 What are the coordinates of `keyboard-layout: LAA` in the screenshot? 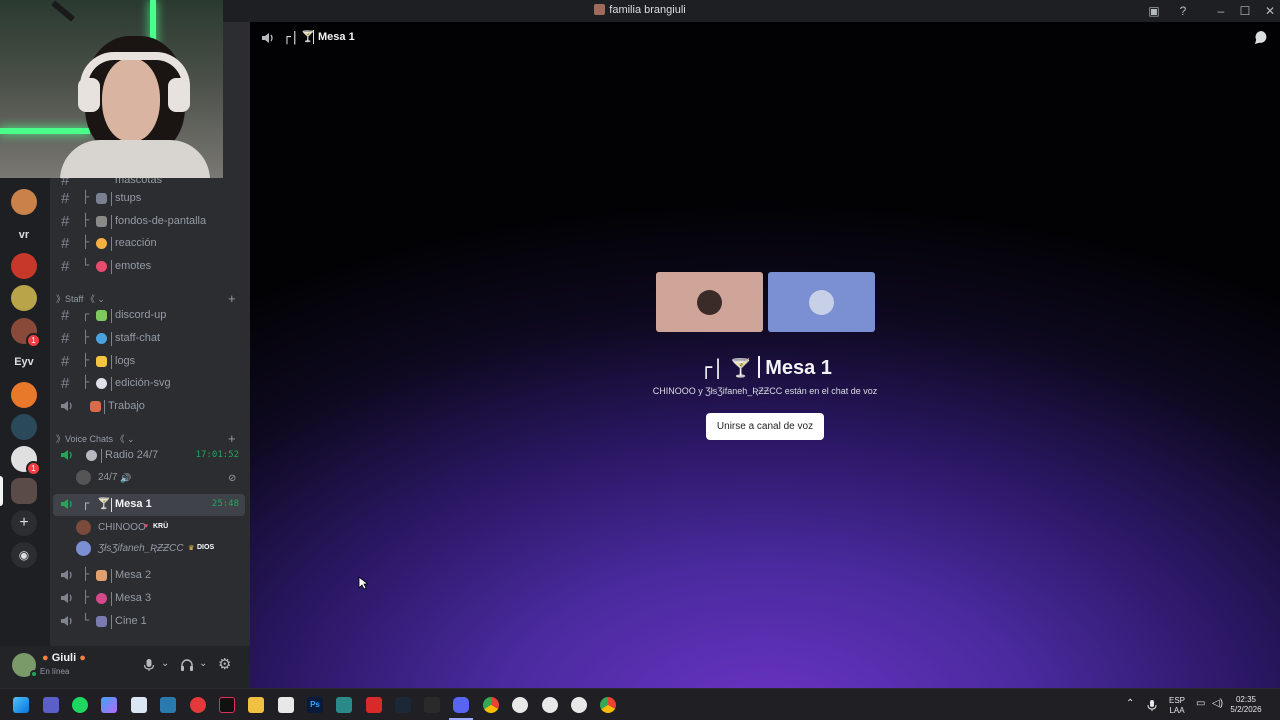 It's located at (1177, 710).